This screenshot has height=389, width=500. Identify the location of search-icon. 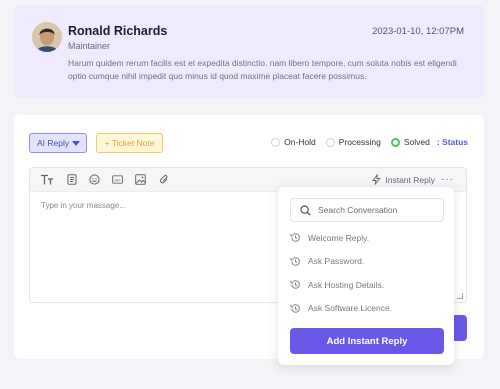
(305, 210).